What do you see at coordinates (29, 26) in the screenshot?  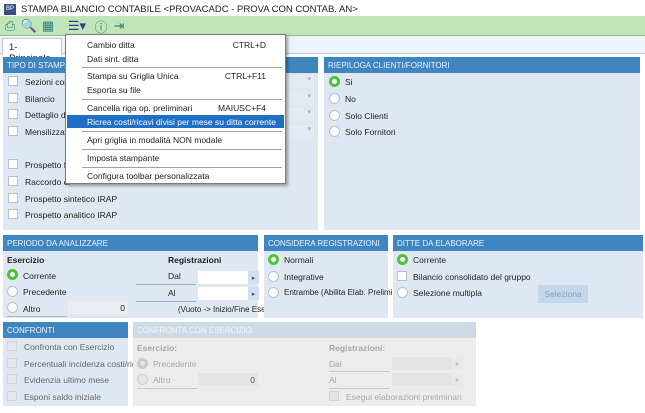 I see `print-preview-icon: 🔍` at bounding box center [29, 26].